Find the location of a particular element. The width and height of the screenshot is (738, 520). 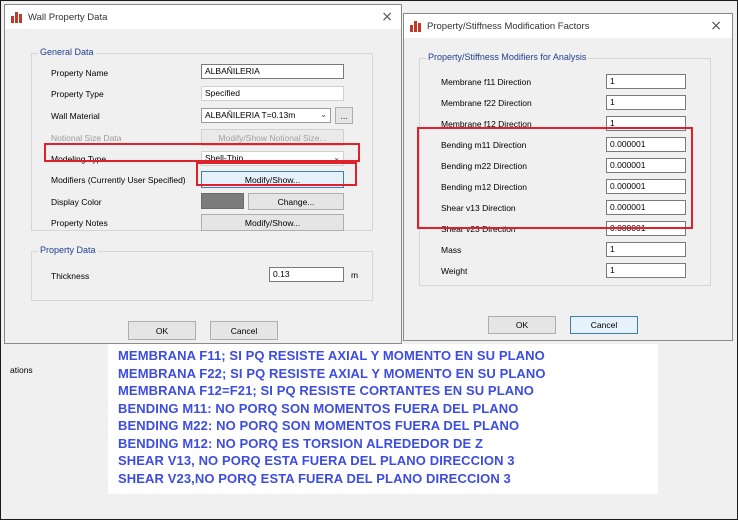

thickness-input: 0.13 is located at coordinates (306, 274).